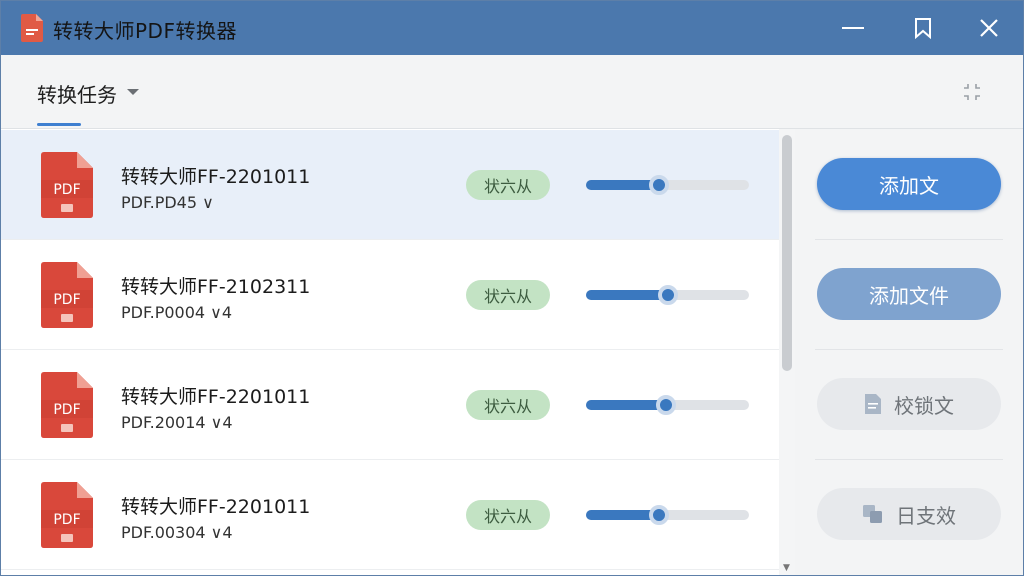 Image resolution: width=1024 pixels, height=576 pixels. I want to click on daily-button: 日支效, so click(909, 514).